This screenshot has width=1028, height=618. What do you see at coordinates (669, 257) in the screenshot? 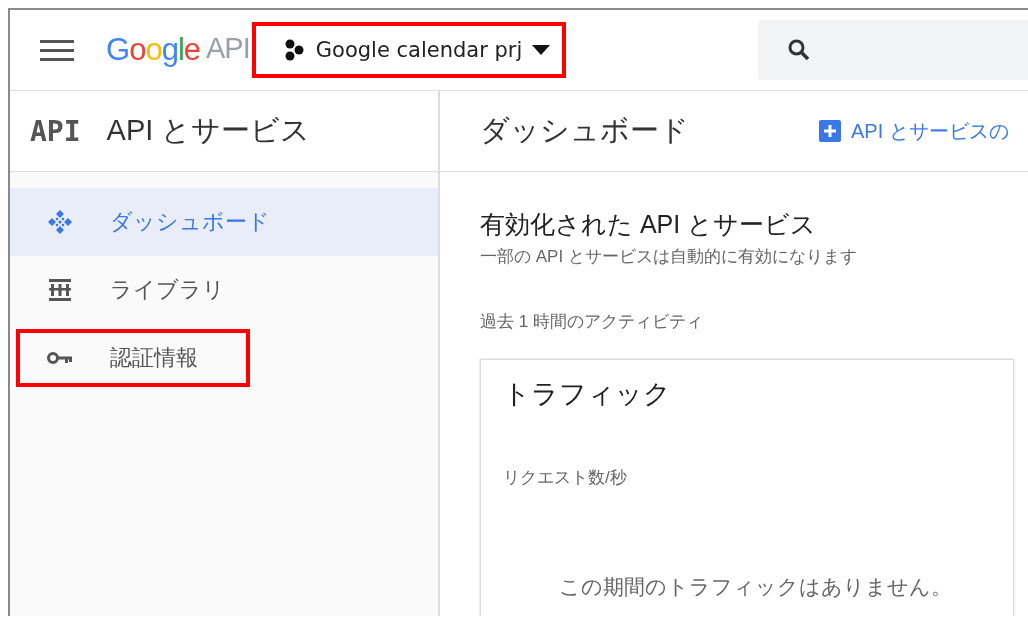
I see `section-description: 一部の API とサービスは自動的に有効になります` at bounding box center [669, 257].